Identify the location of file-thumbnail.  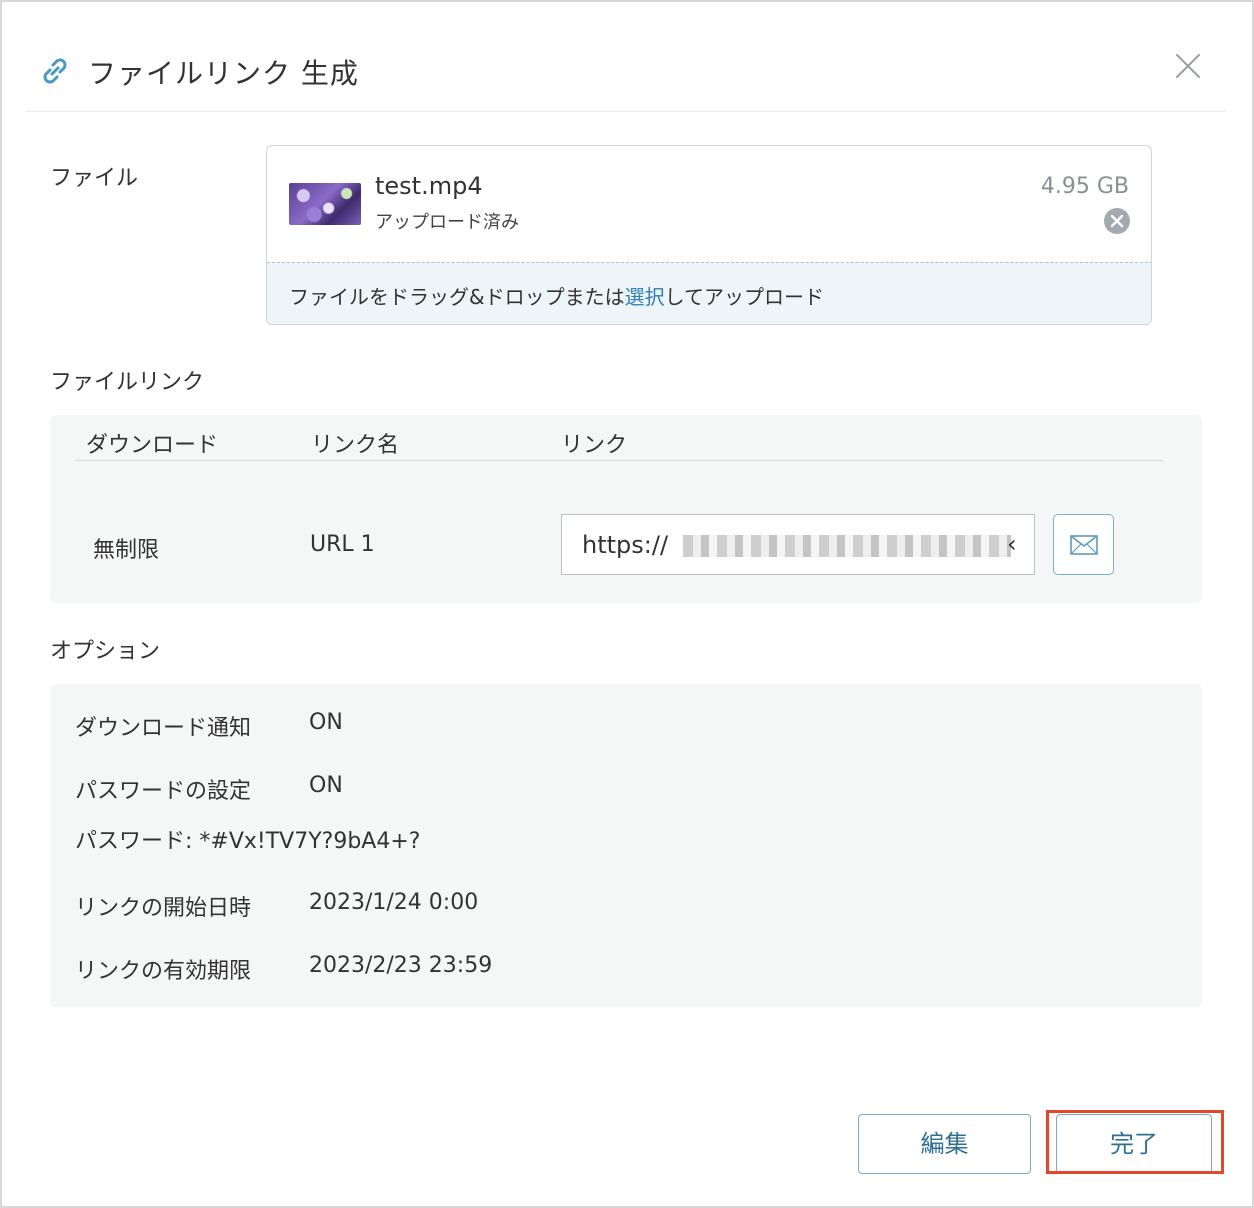
(325, 204).